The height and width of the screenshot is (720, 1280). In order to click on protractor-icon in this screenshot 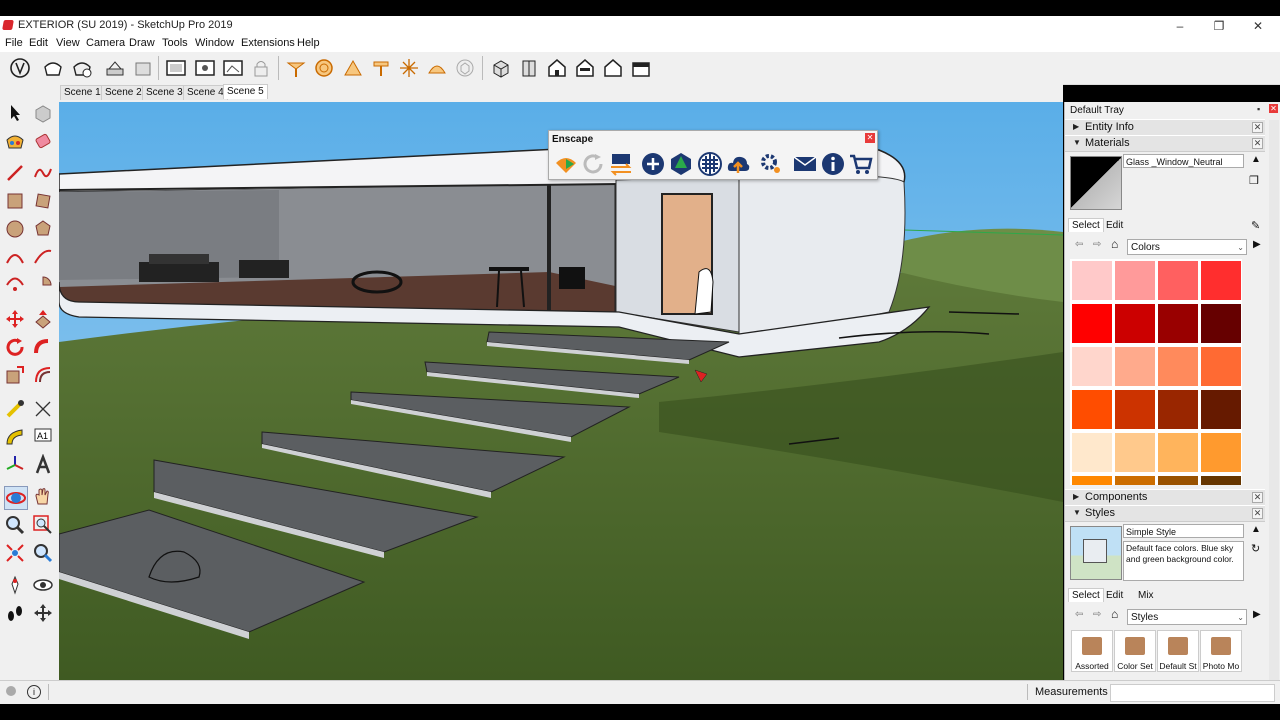, I will do `click(15, 437)`.